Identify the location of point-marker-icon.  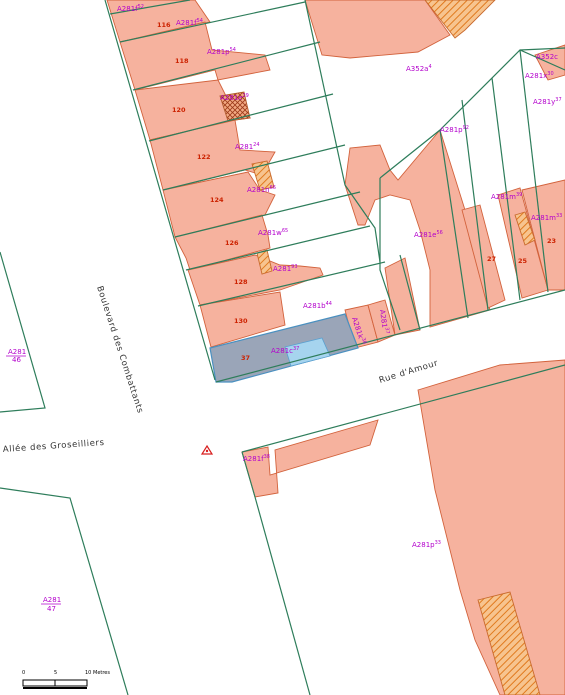
(207, 449).